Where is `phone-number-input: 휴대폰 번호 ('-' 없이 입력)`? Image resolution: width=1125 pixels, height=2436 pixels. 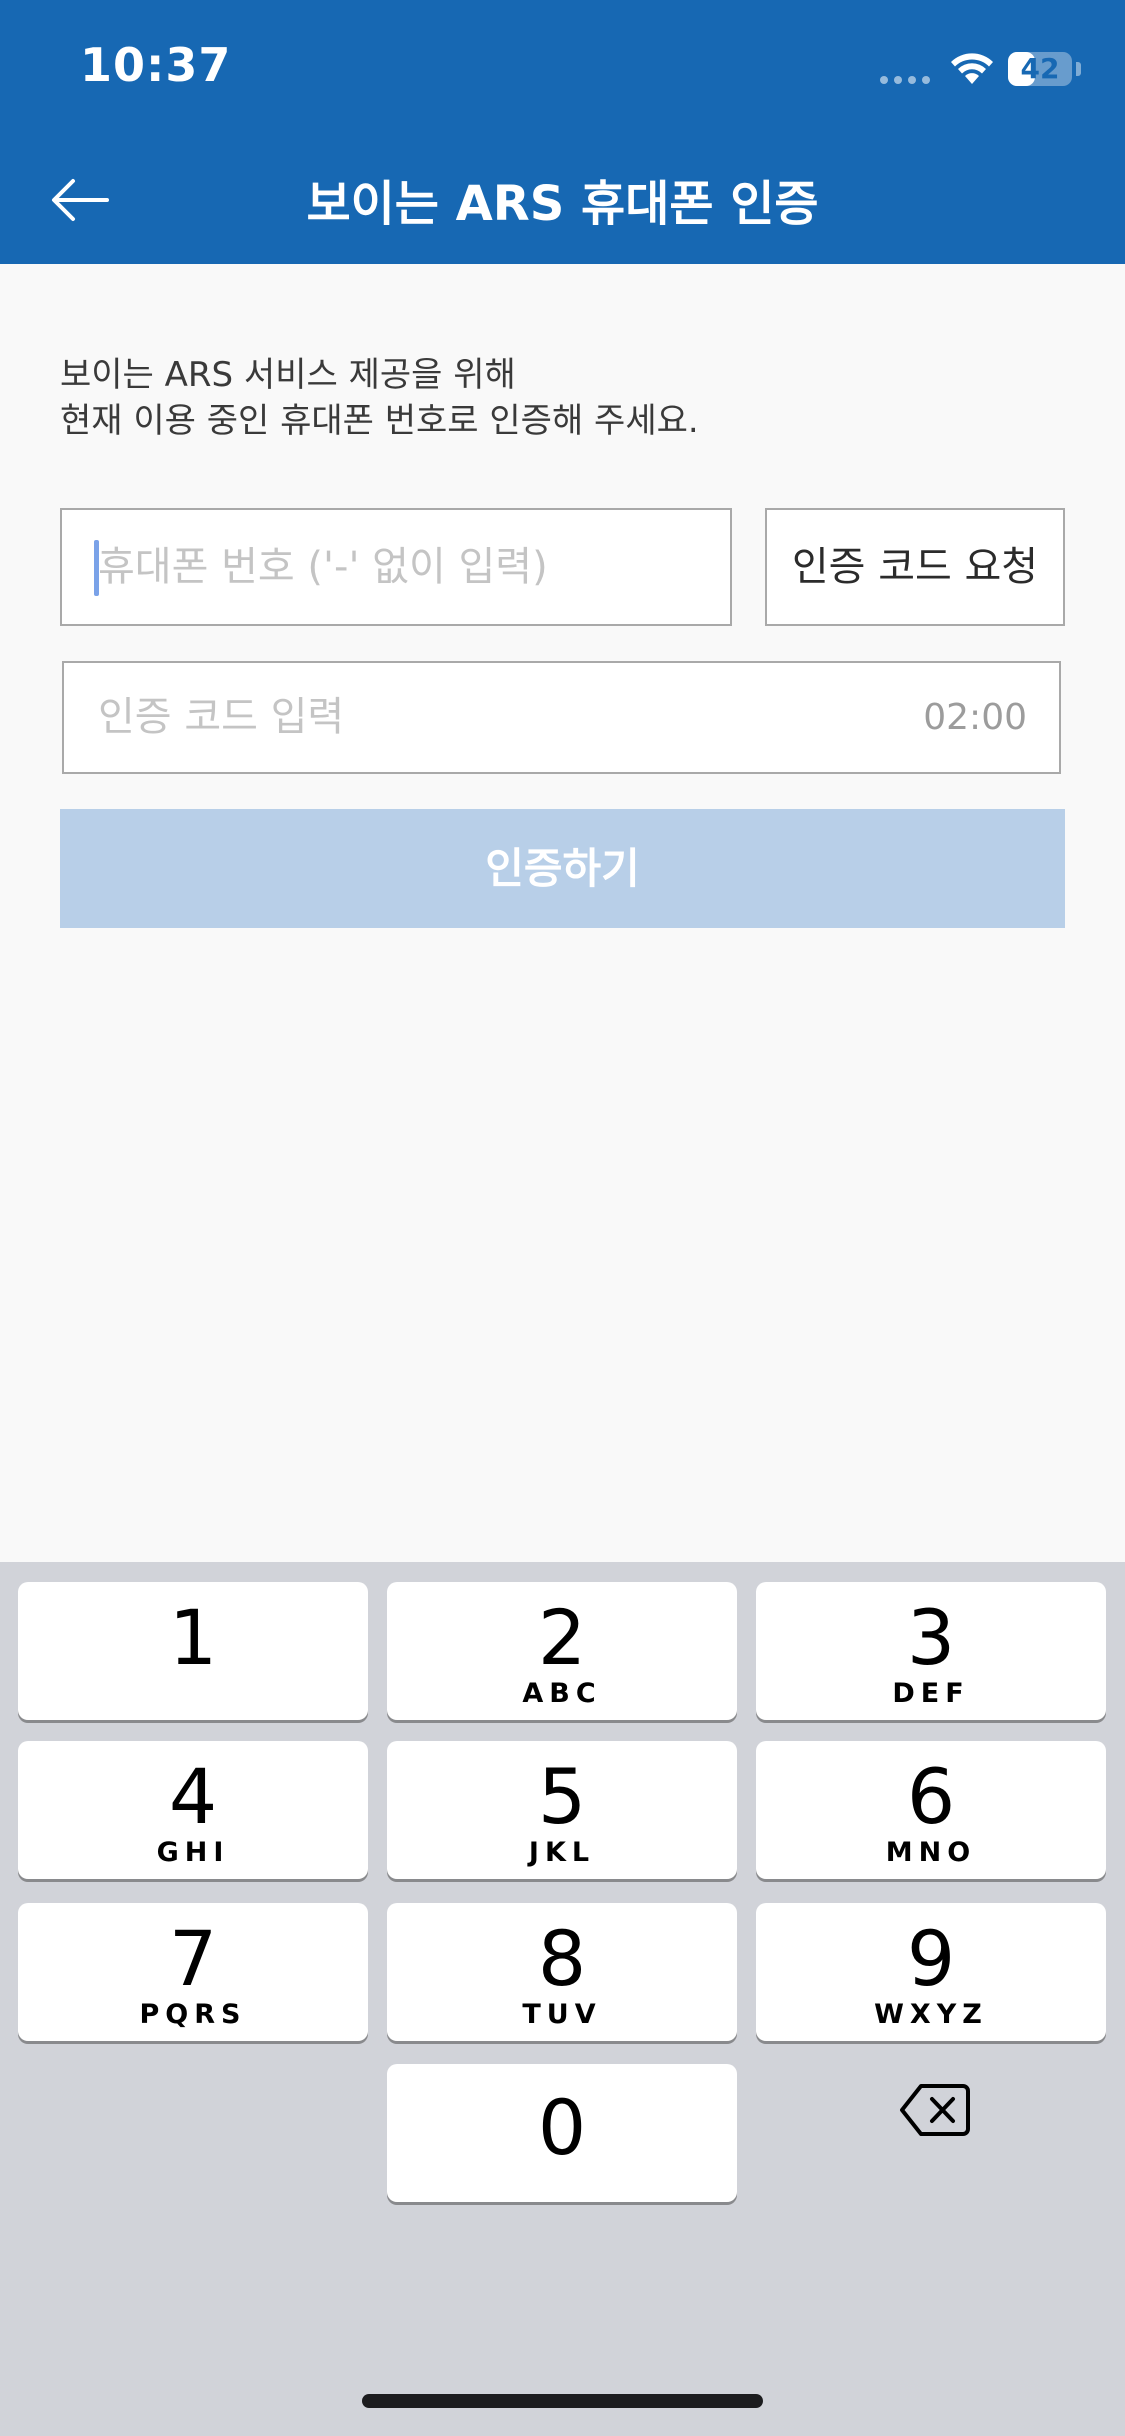 phone-number-input: 휴대폰 번호 ('-' 없이 입력) is located at coordinates (396, 567).